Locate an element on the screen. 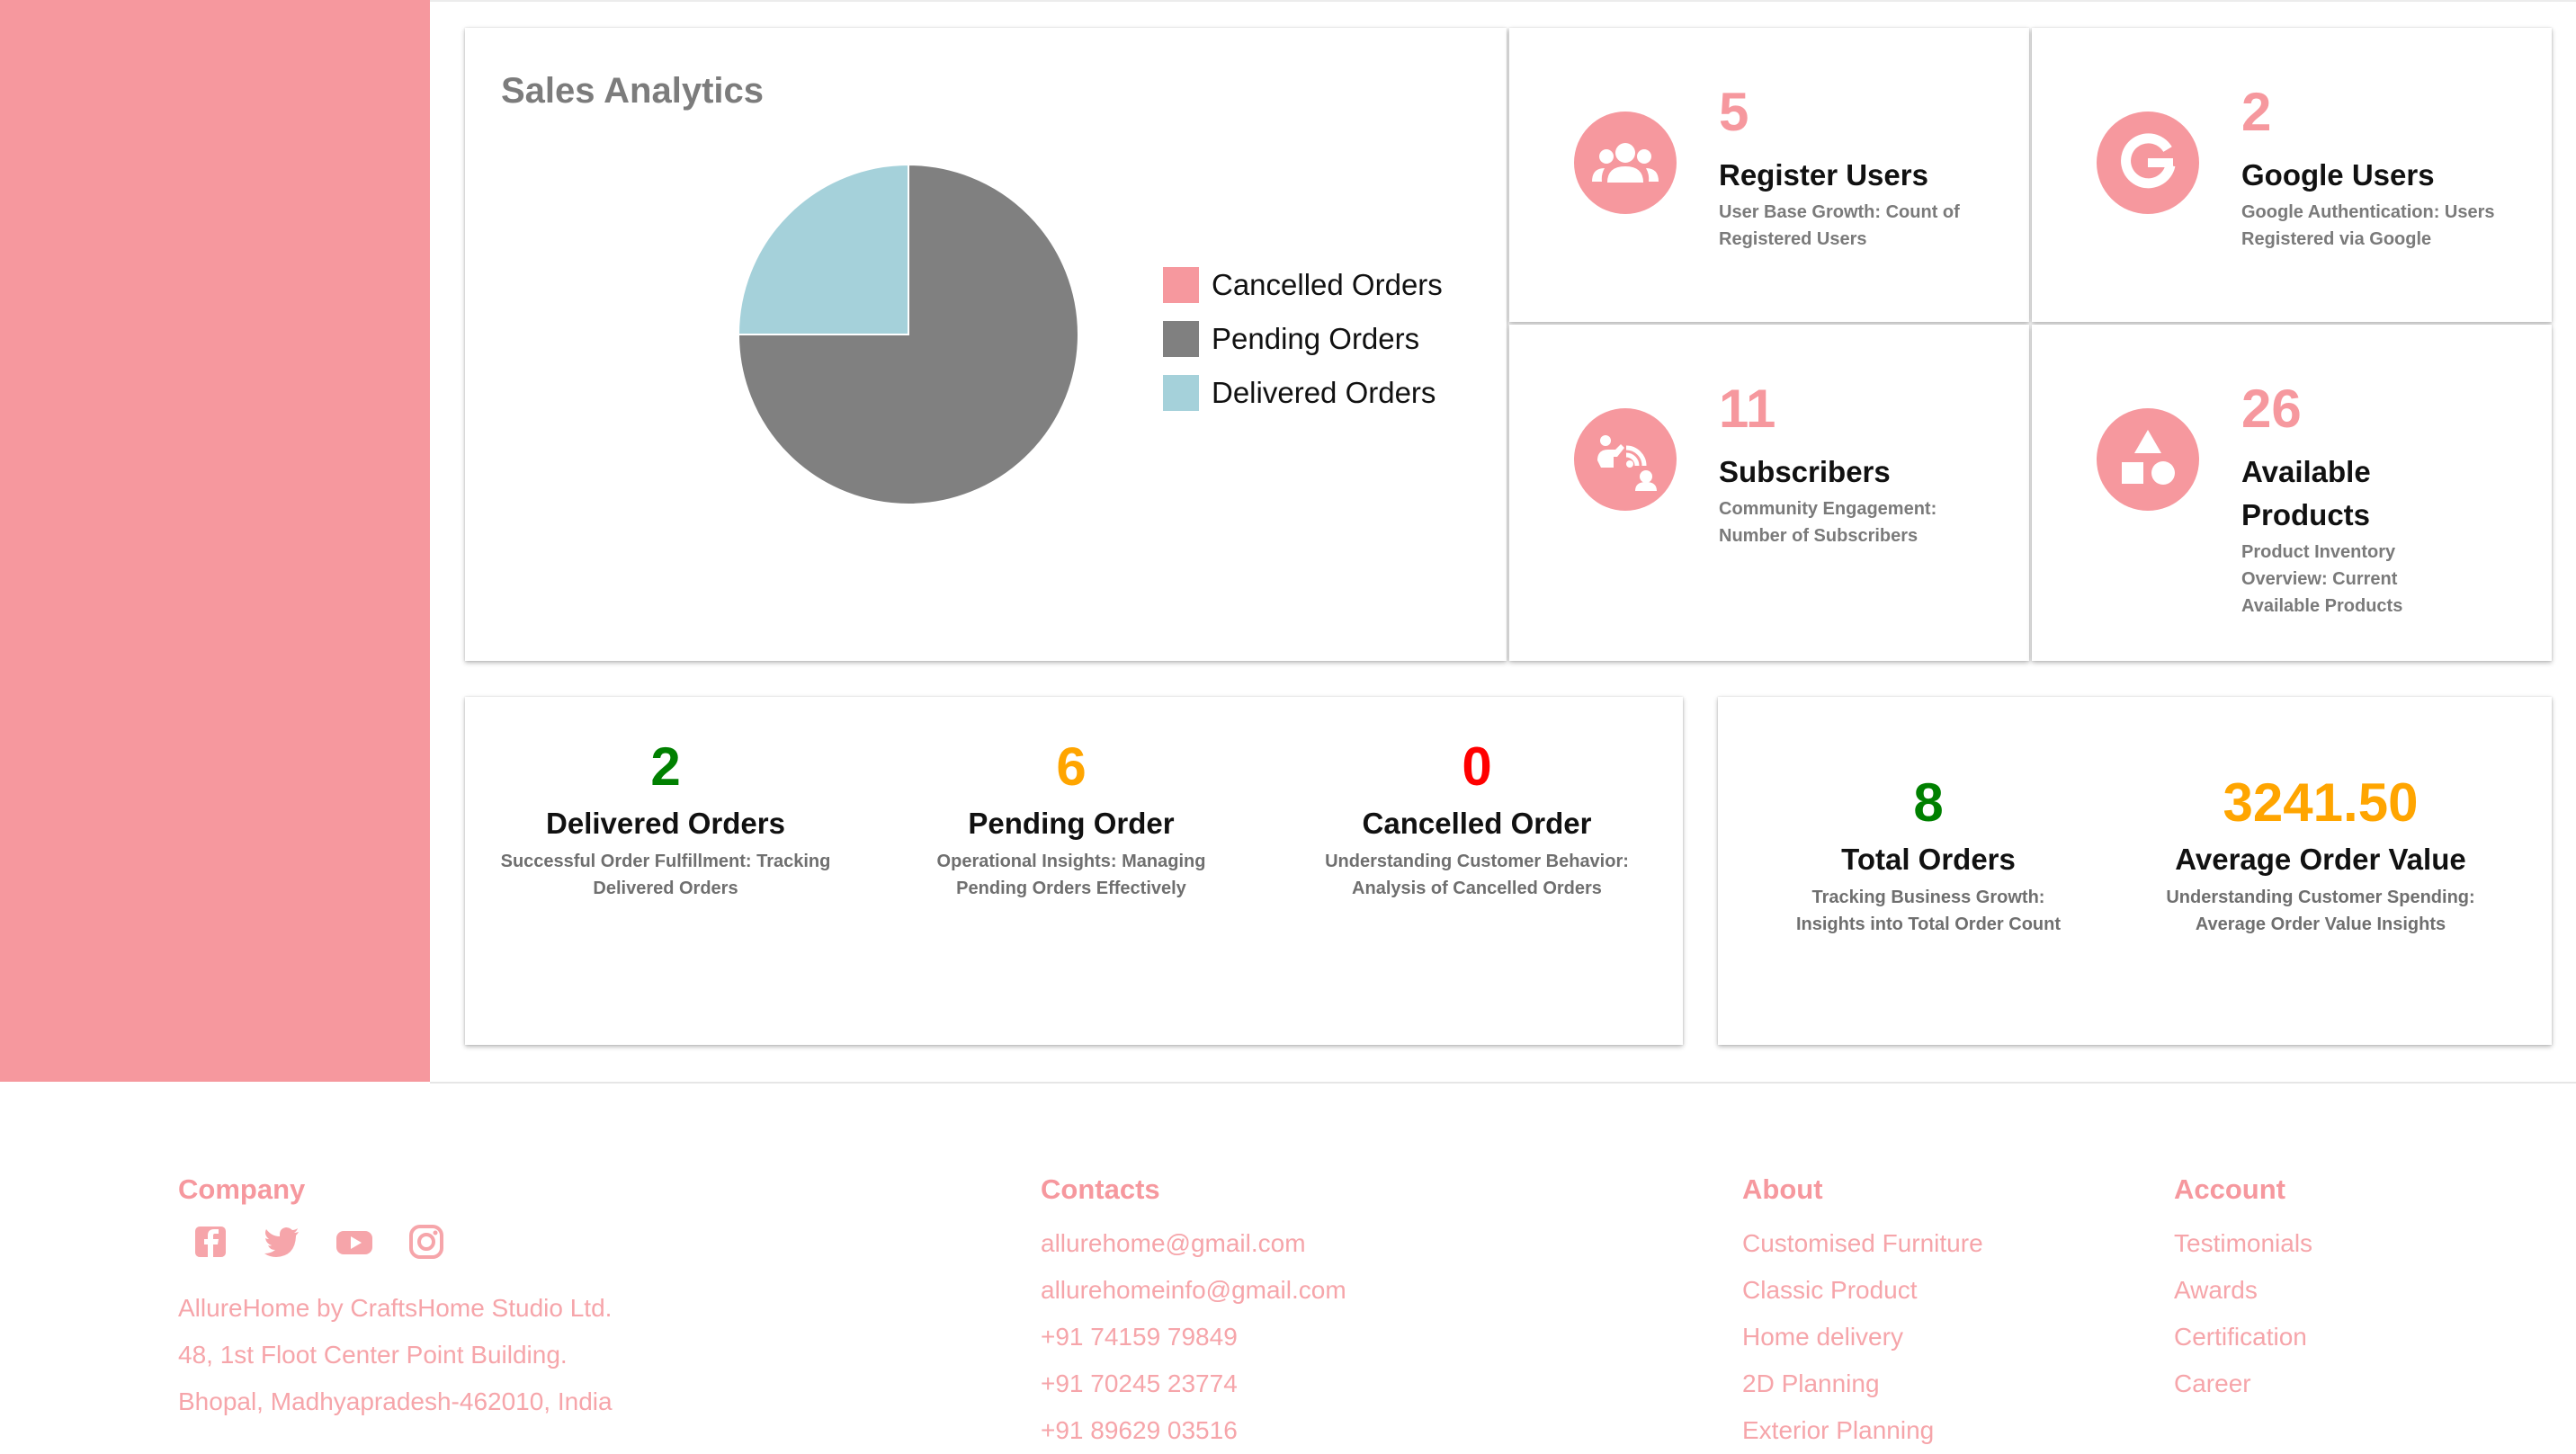 The width and height of the screenshot is (2576, 1454). order-count: 3241.50 is located at coordinates (2321, 803).